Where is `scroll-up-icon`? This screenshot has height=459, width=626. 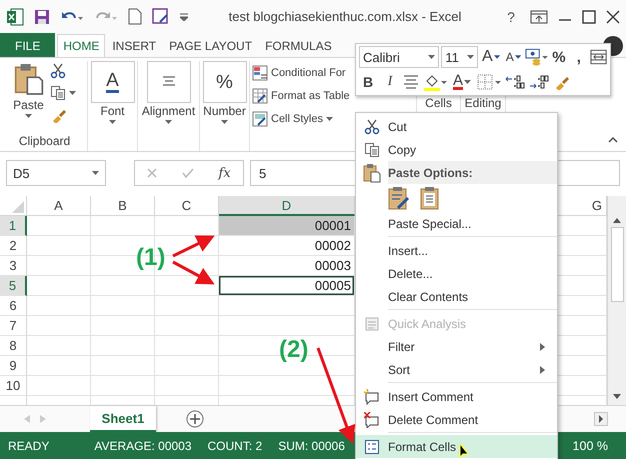 scroll-up-icon is located at coordinates (617, 220).